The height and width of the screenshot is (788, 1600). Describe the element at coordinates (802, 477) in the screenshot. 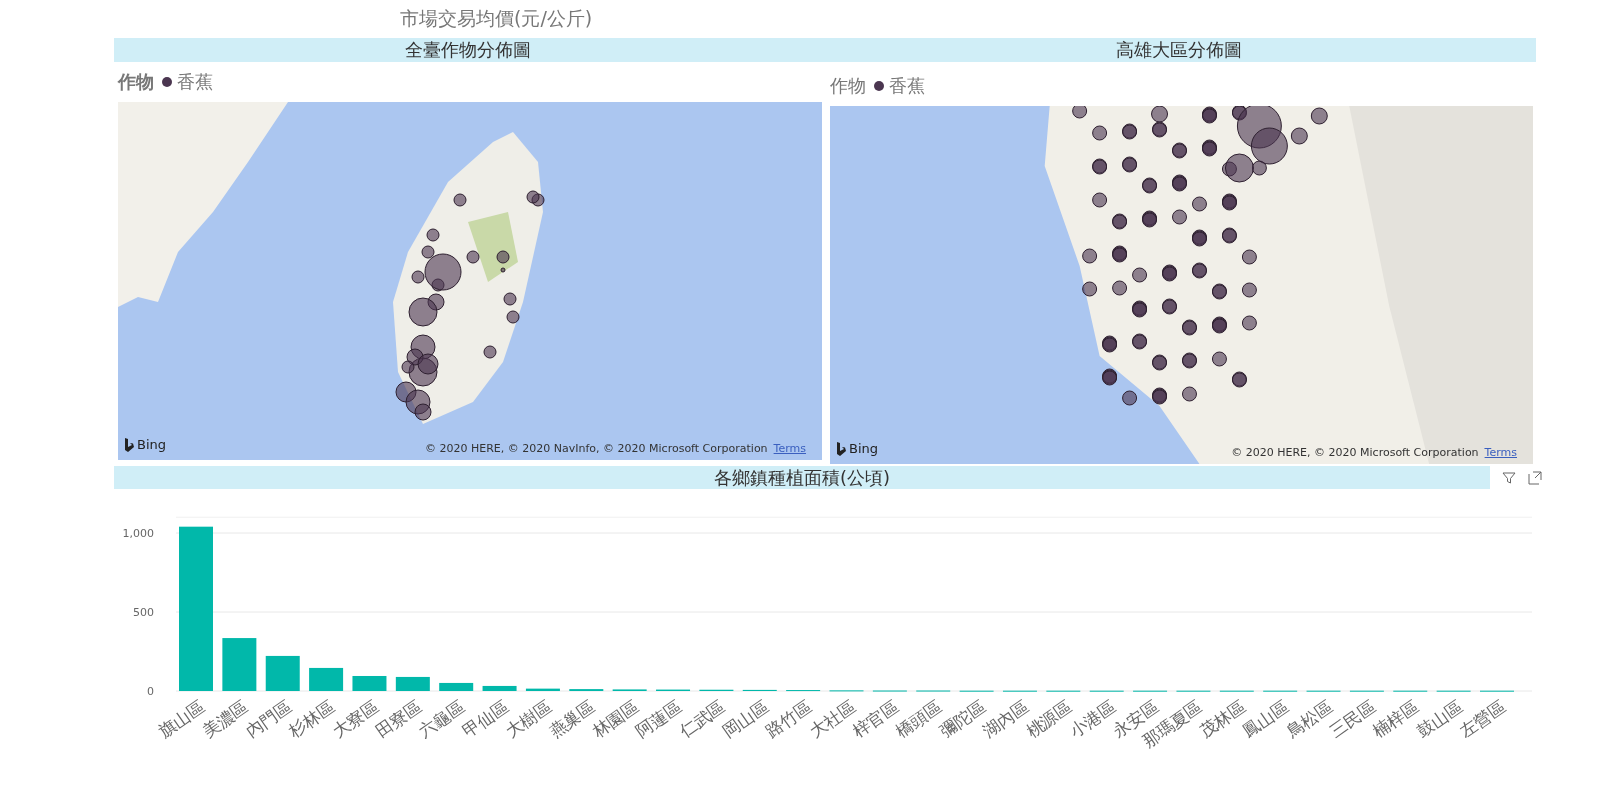

I see `visual-header: 各鄉鎮種植面積(公頃)` at that location.